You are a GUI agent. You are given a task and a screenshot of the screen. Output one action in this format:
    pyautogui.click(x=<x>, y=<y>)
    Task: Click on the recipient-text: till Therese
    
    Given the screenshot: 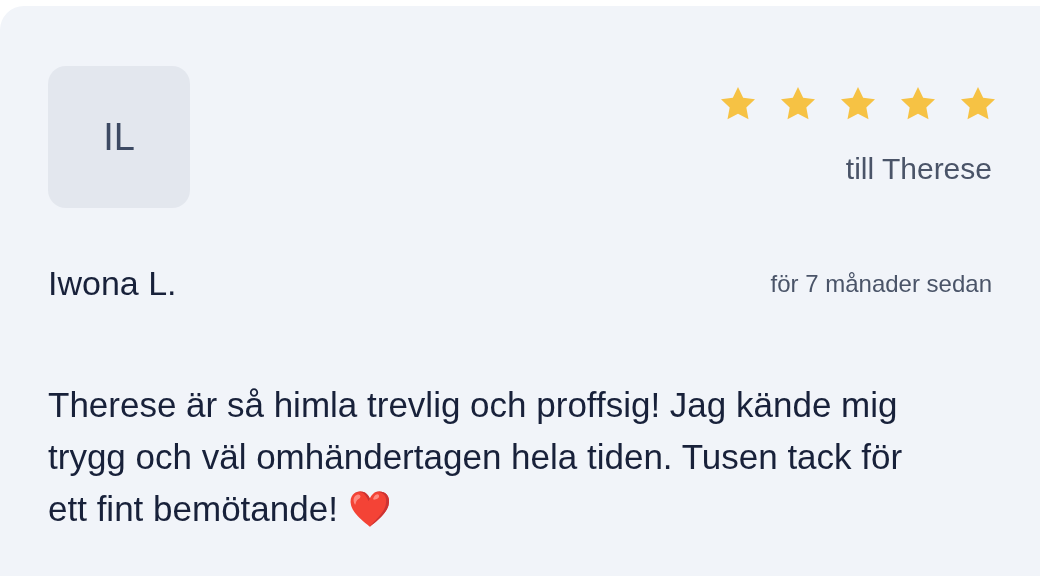 What is the action you would take?
    pyautogui.click(x=918, y=169)
    